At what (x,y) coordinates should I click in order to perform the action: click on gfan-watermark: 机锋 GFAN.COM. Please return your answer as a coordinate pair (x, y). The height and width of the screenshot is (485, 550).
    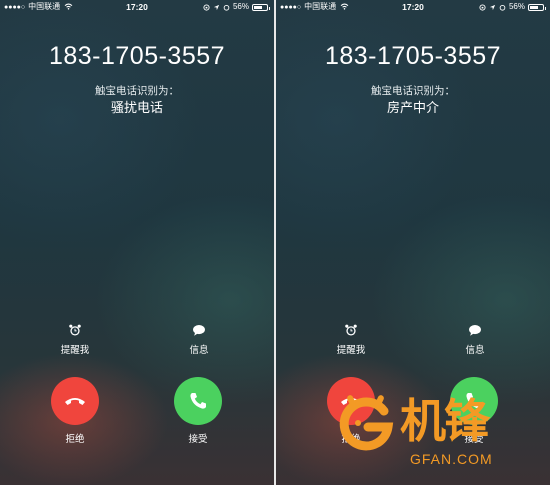
    Looking at the image, I should click on (439, 434).